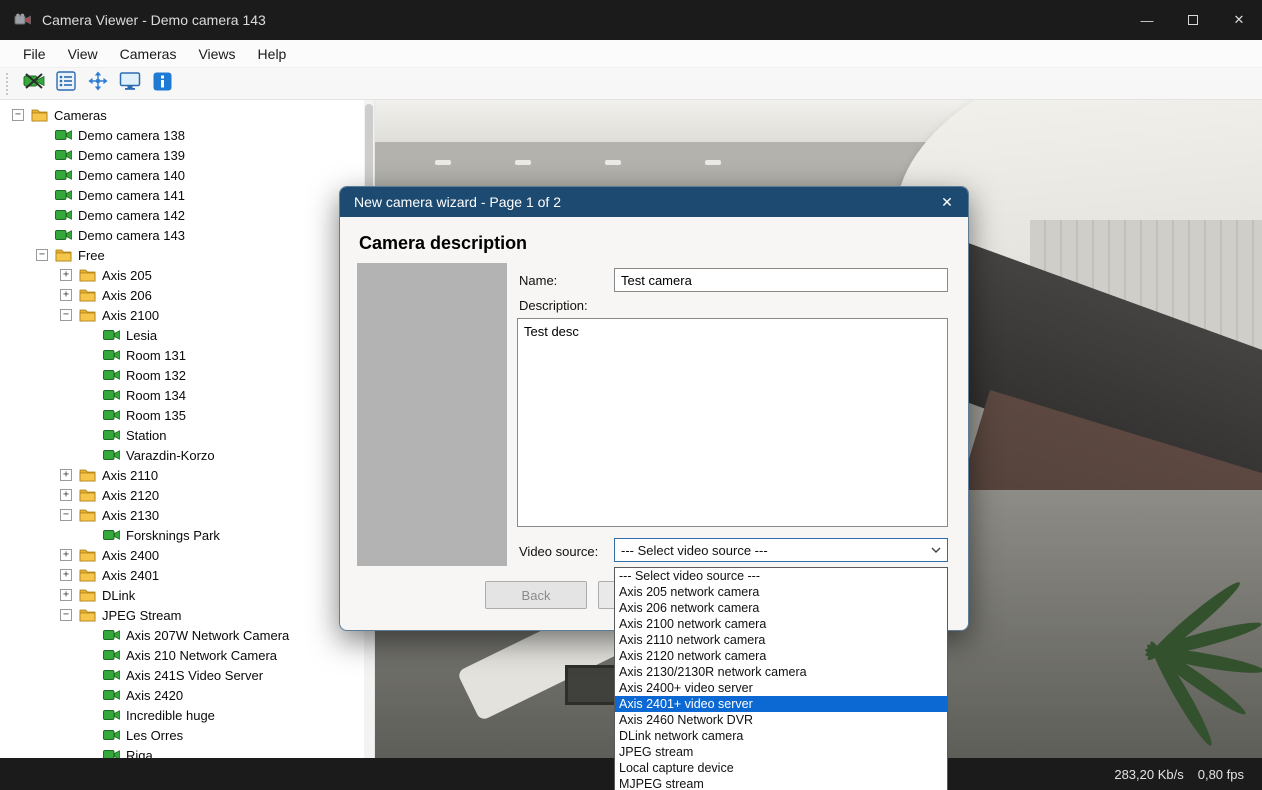 The width and height of the screenshot is (1262, 790). Describe the element at coordinates (781, 752) in the screenshot. I see `dropdown-option: JPEG stream` at that location.